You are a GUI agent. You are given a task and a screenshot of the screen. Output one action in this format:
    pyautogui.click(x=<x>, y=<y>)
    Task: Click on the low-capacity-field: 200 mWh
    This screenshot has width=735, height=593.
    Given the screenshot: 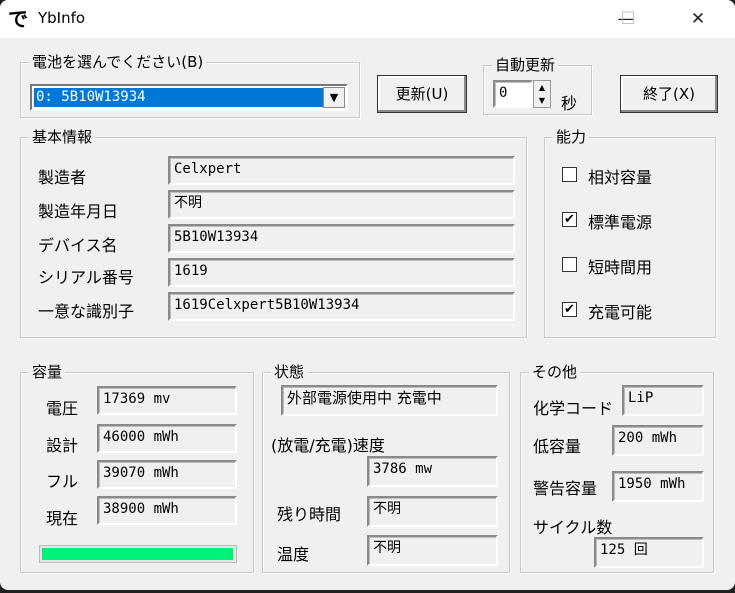 What is the action you would take?
    pyautogui.click(x=658, y=440)
    